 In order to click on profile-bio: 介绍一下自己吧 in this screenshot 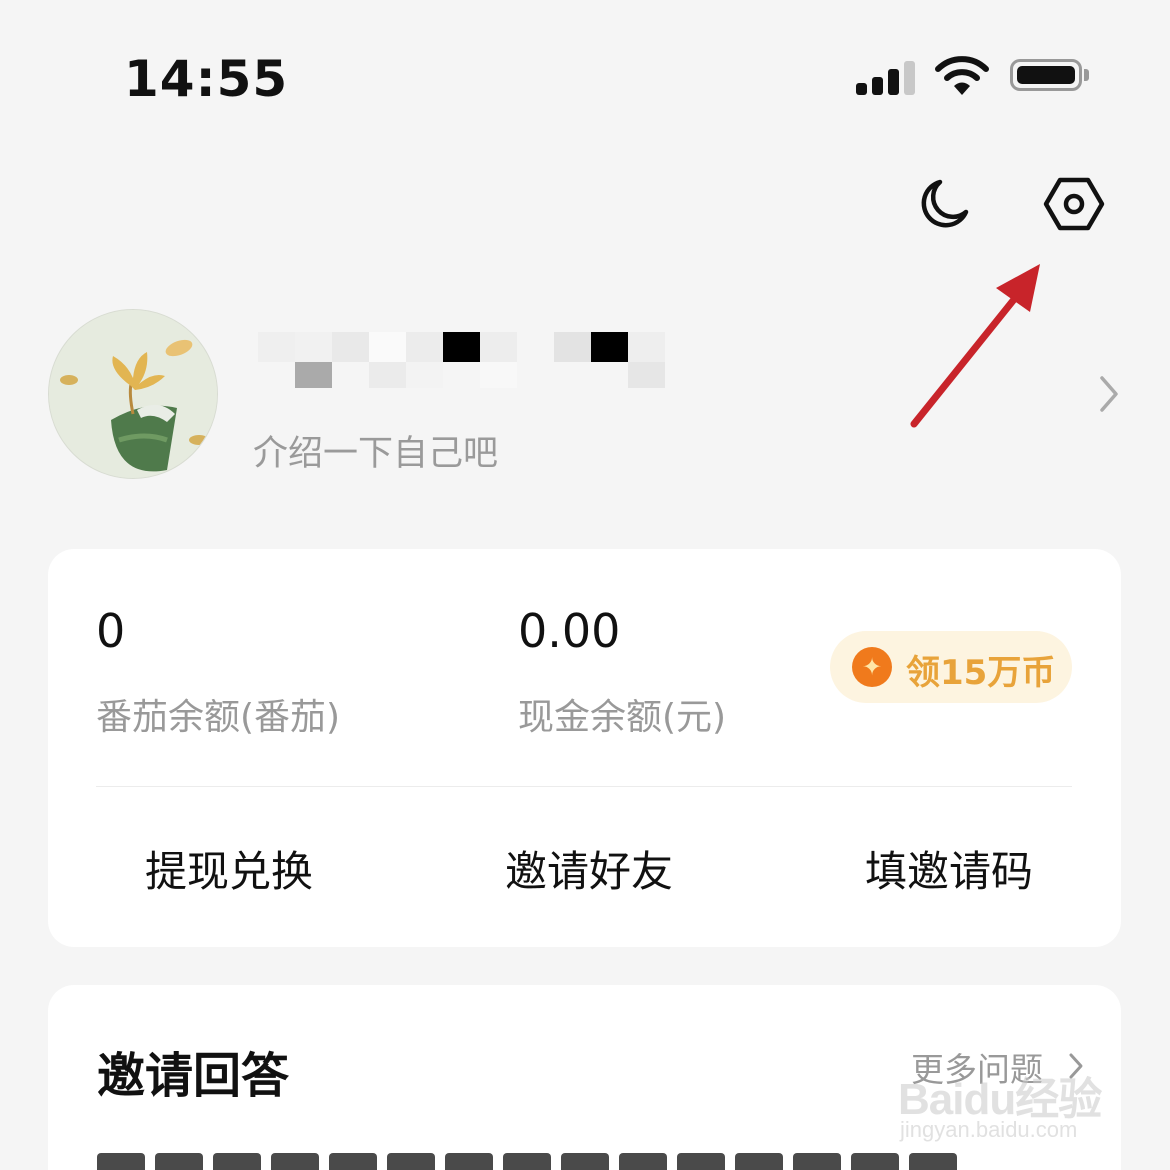, I will do `click(375, 450)`.